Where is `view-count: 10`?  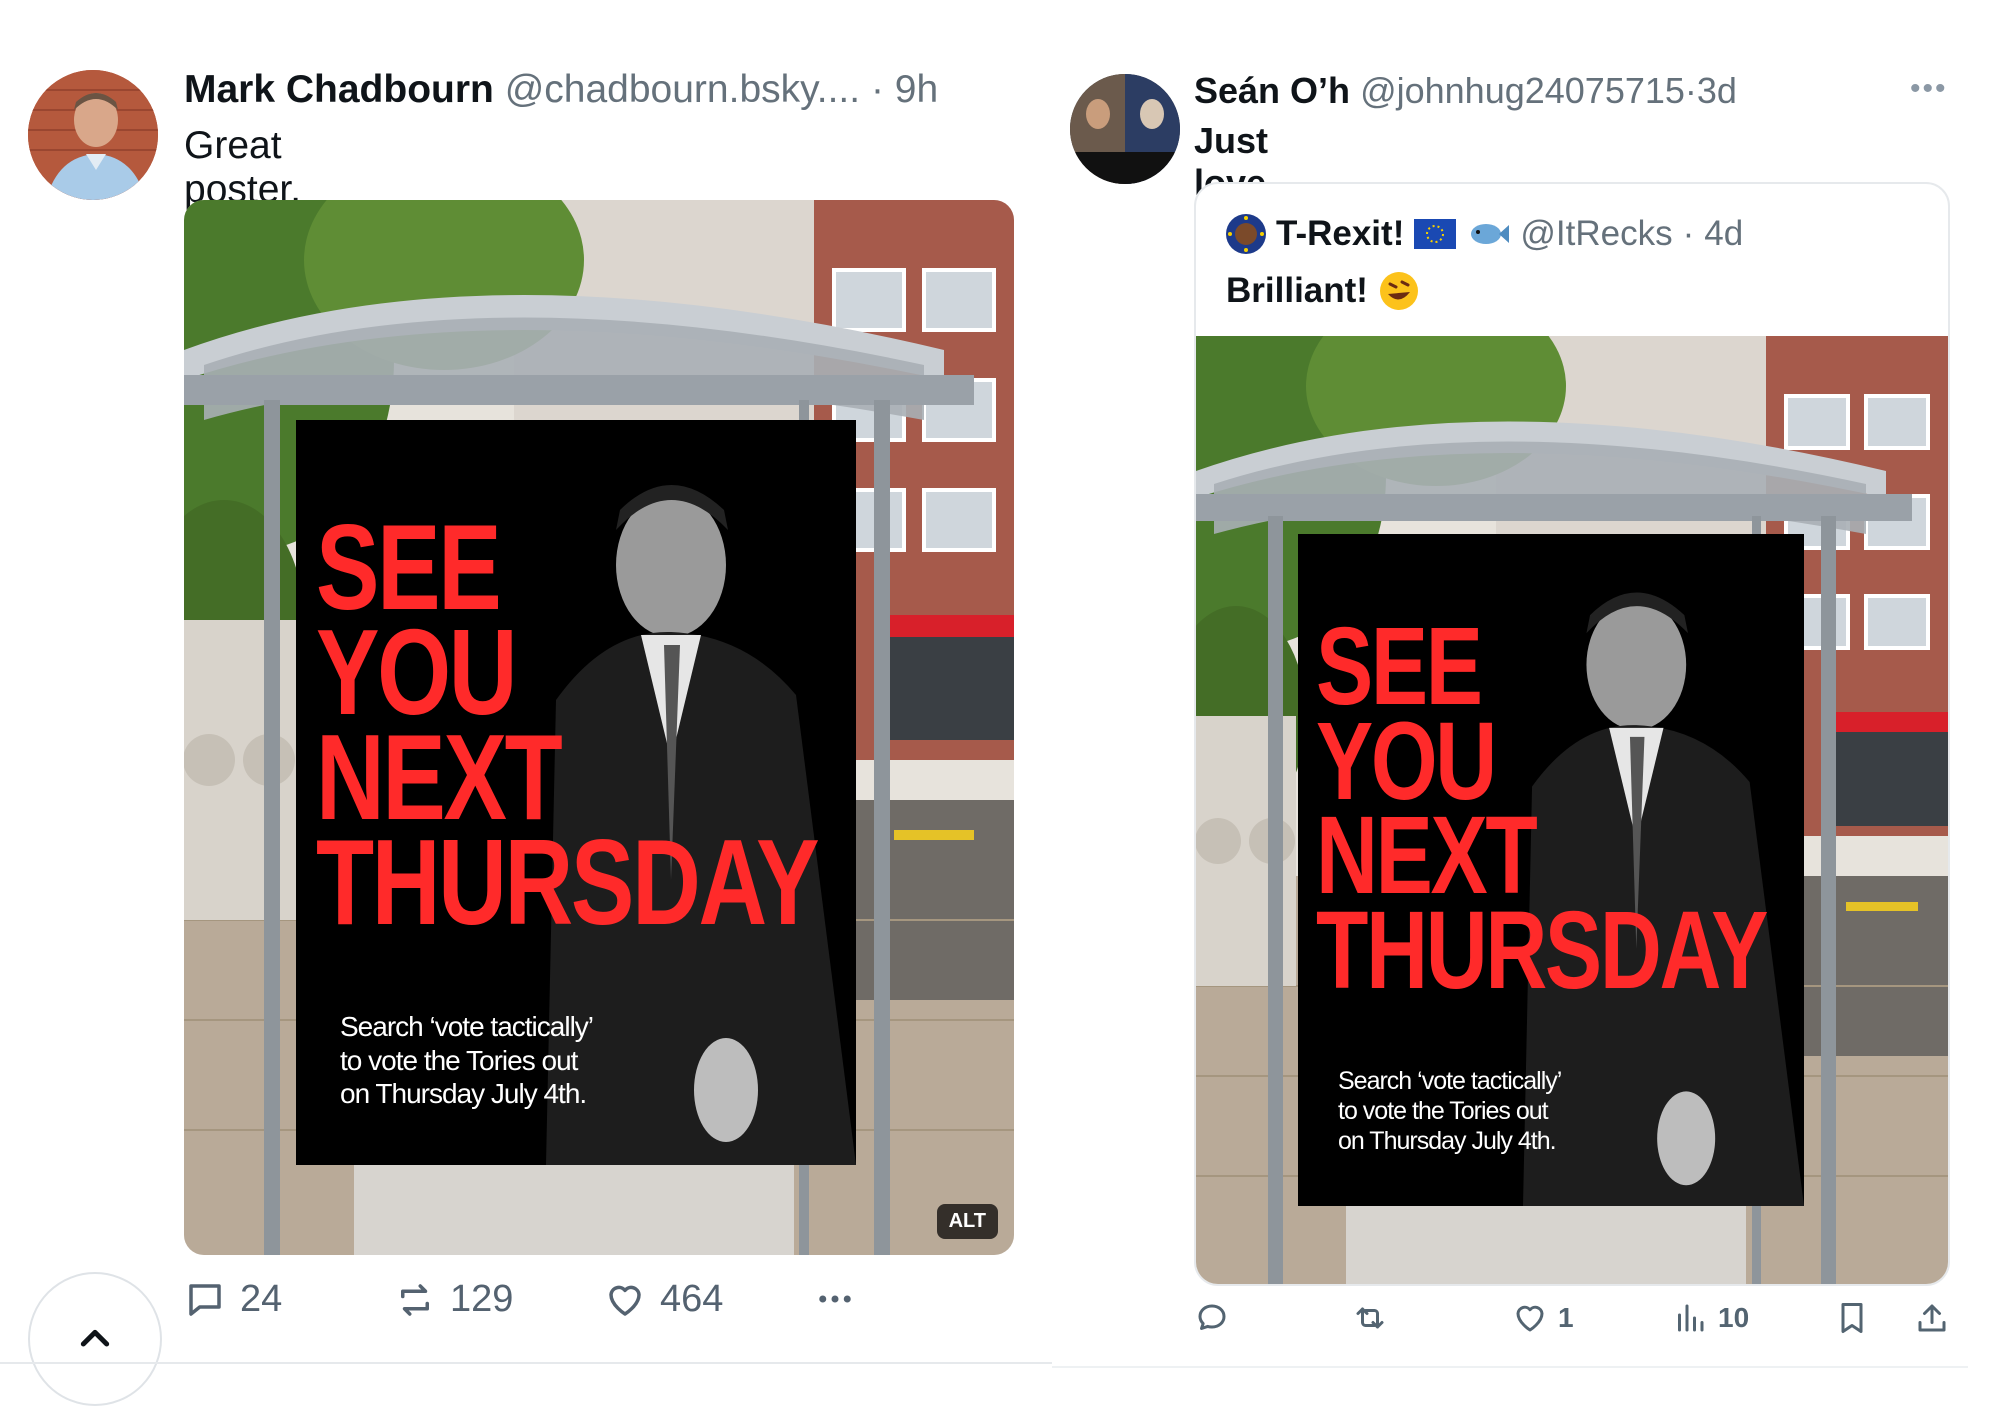
view-count: 10 is located at coordinates (1734, 1317).